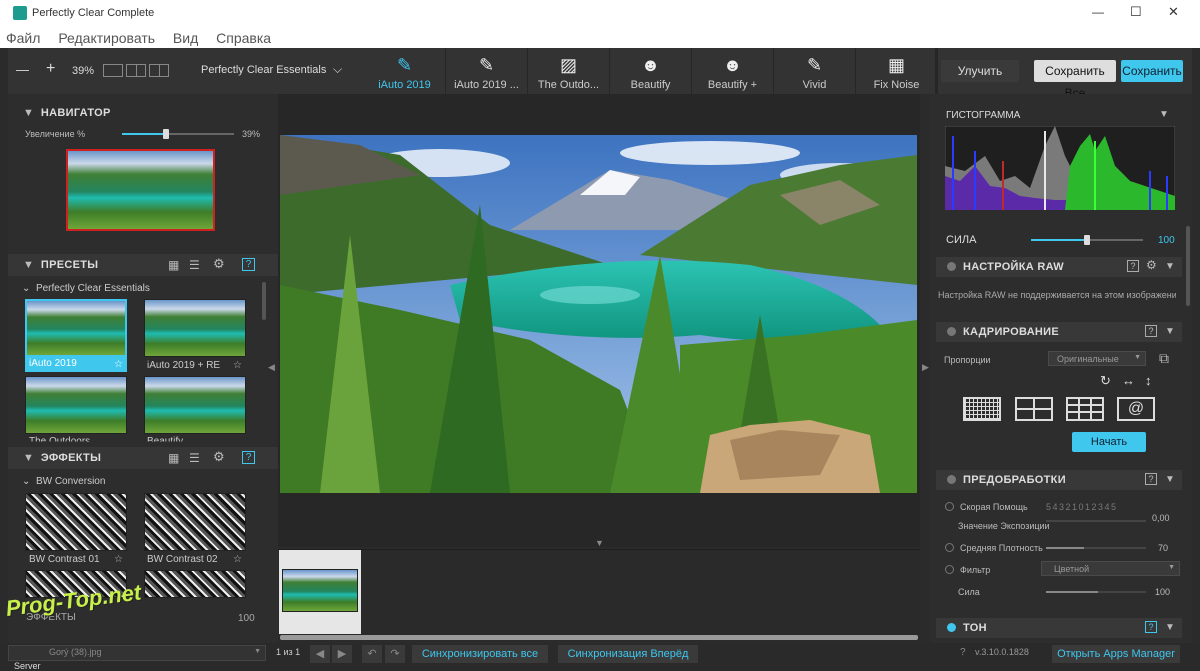 This screenshot has width=1200, height=671. I want to click on menu-view: Вид, so click(185, 38).